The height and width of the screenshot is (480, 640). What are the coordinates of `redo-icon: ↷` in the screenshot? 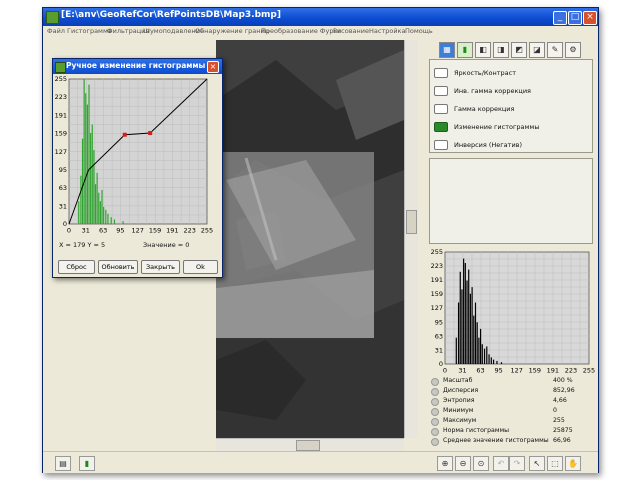 It's located at (517, 463).